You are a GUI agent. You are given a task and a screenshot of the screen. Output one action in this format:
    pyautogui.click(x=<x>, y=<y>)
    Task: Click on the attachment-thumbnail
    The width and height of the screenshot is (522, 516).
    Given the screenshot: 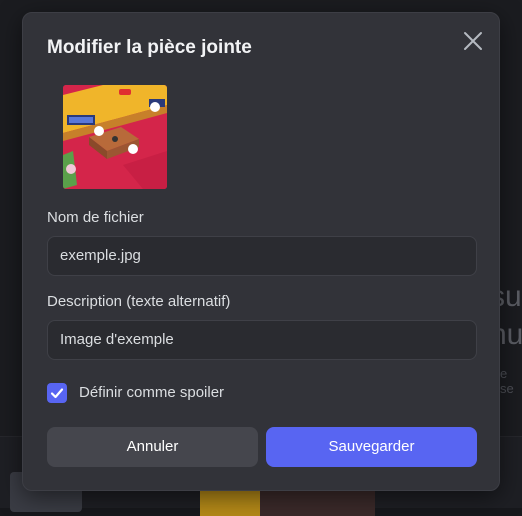 What is the action you would take?
    pyautogui.click(x=115, y=137)
    